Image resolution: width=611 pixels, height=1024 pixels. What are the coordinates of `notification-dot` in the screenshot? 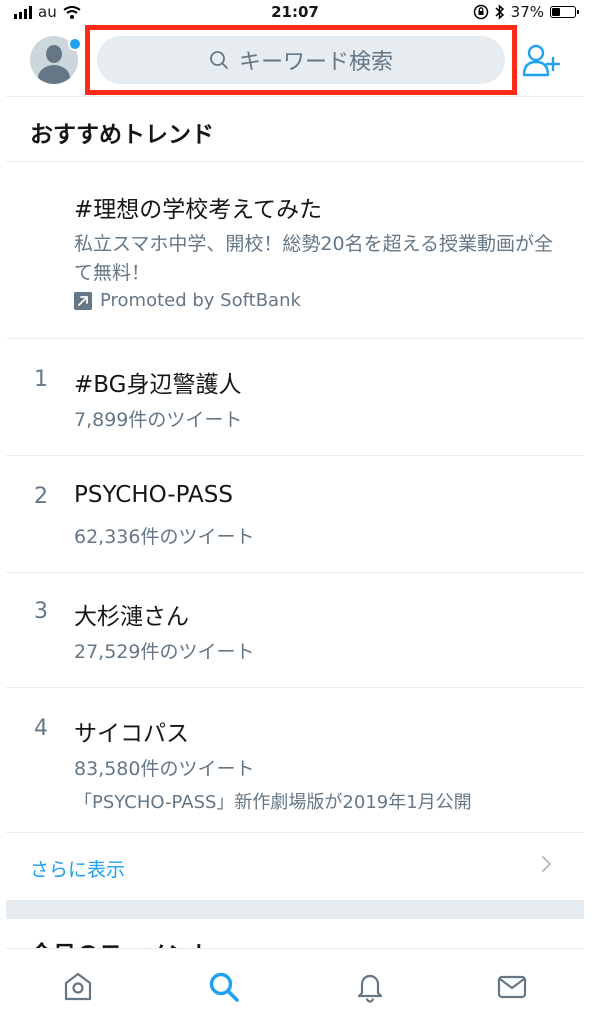 It's located at (75, 44).